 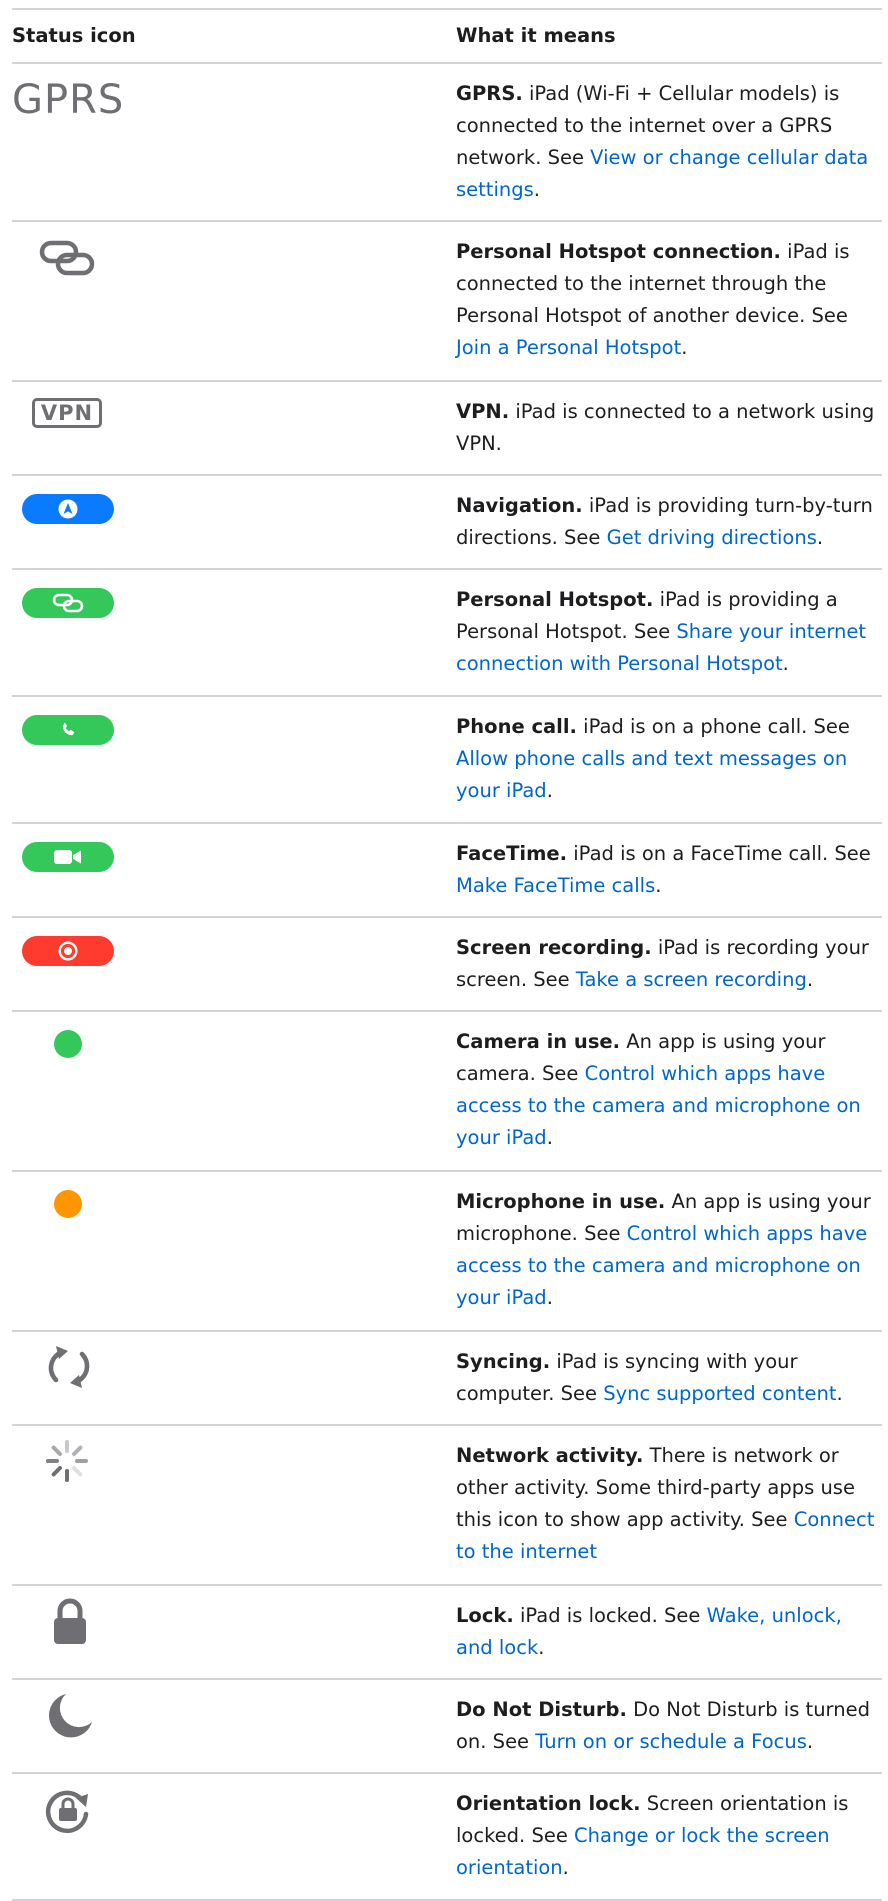 What do you see at coordinates (554, 947) in the screenshot?
I see `row-title: Screen recording.` at bounding box center [554, 947].